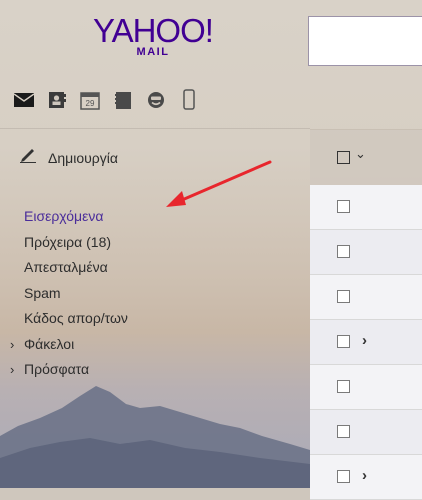  Describe the element at coordinates (360, 154) in the screenshot. I see `chevron-down-icon: ⌄` at that location.